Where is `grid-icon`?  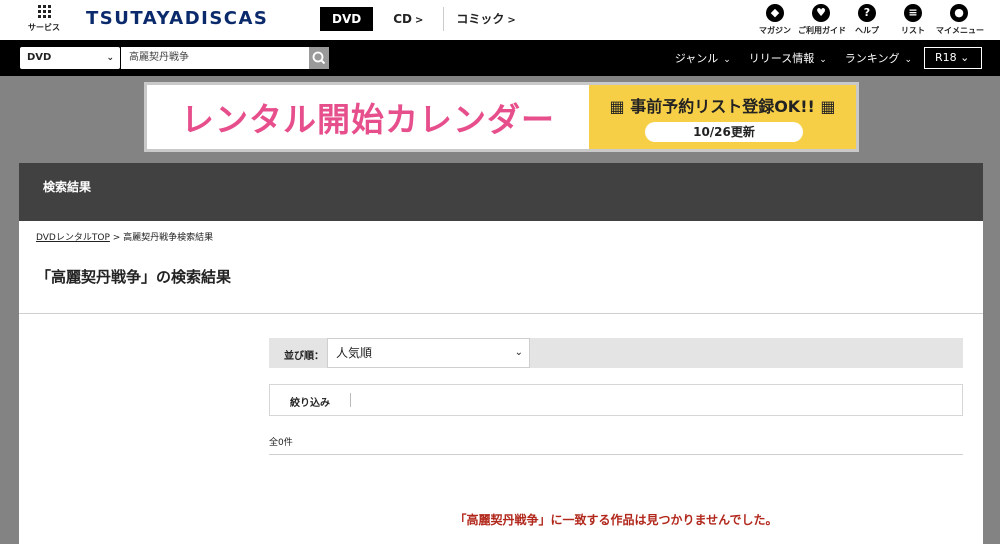 grid-icon is located at coordinates (44, 11).